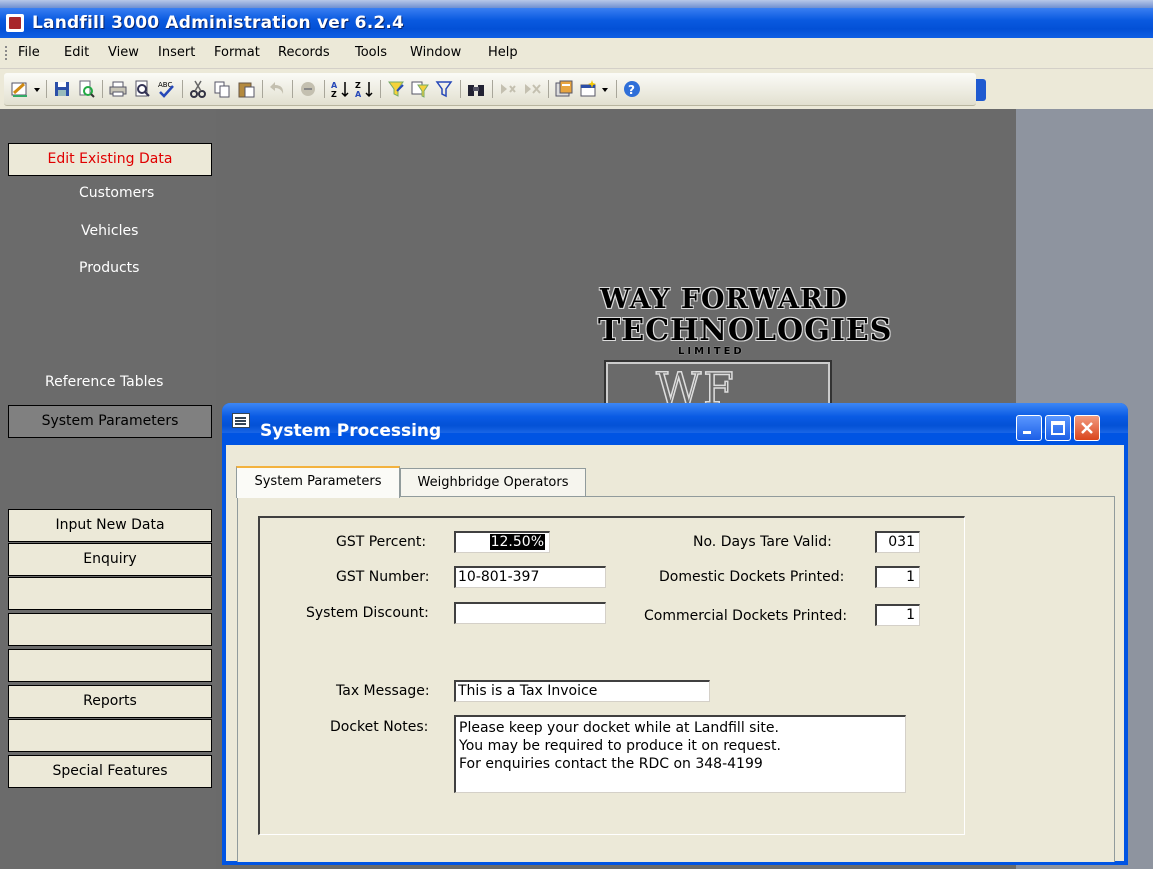 Image resolution: width=1153 pixels, height=869 pixels. What do you see at coordinates (517, 542) in the screenshot?
I see `gst-percent-value: 12.50%` at bounding box center [517, 542].